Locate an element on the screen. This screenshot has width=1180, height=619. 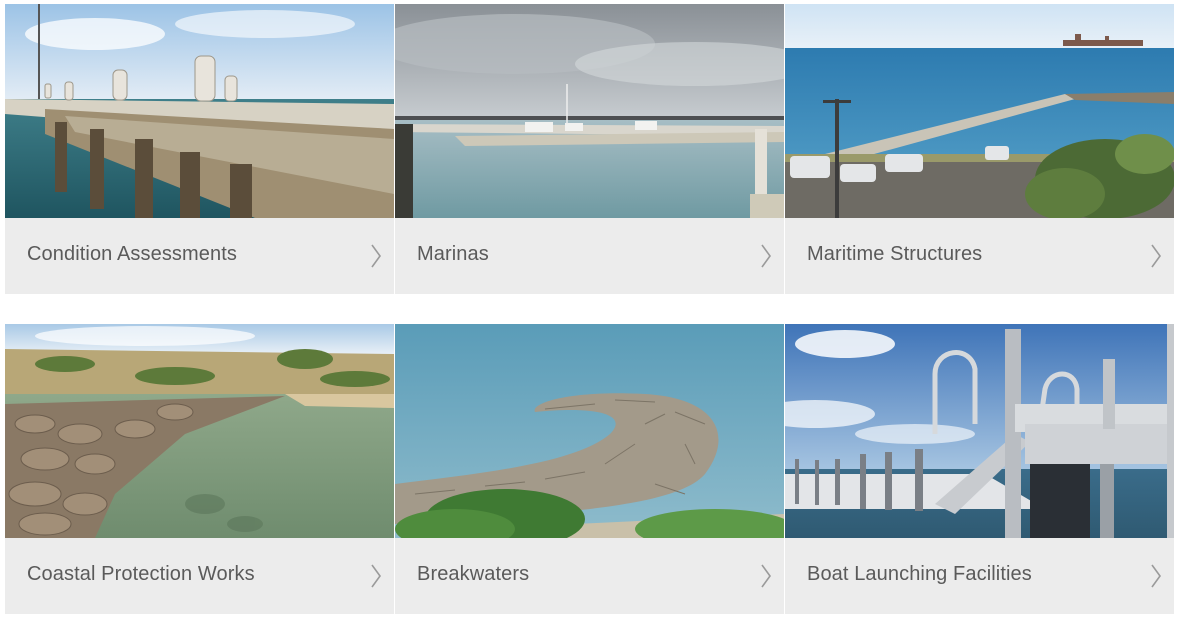
coastal-protection-works-photo is located at coordinates (199, 431).